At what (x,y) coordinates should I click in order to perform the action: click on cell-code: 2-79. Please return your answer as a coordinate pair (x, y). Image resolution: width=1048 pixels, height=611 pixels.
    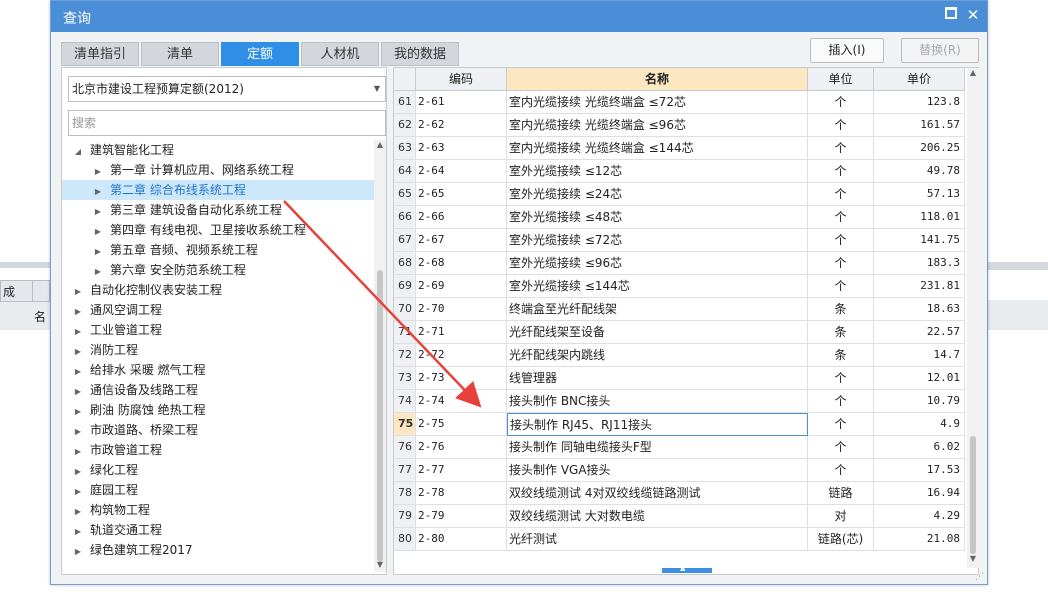
    Looking at the image, I should click on (461, 516).